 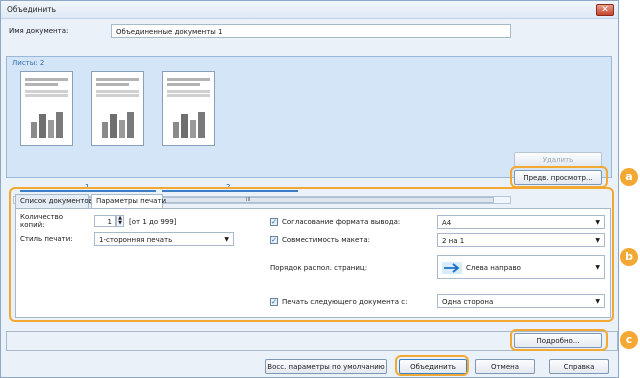 I want to click on title-bar: Объединить ✕, so click(x=309, y=10).